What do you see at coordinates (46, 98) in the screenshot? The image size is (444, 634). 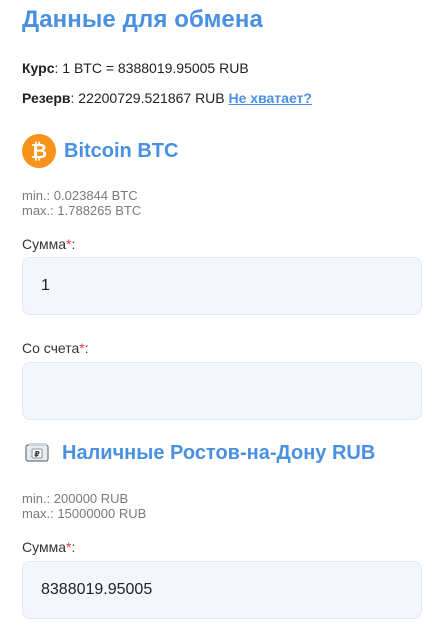 I see `reserve-label: Резерв` at bounding box center [46, 98].